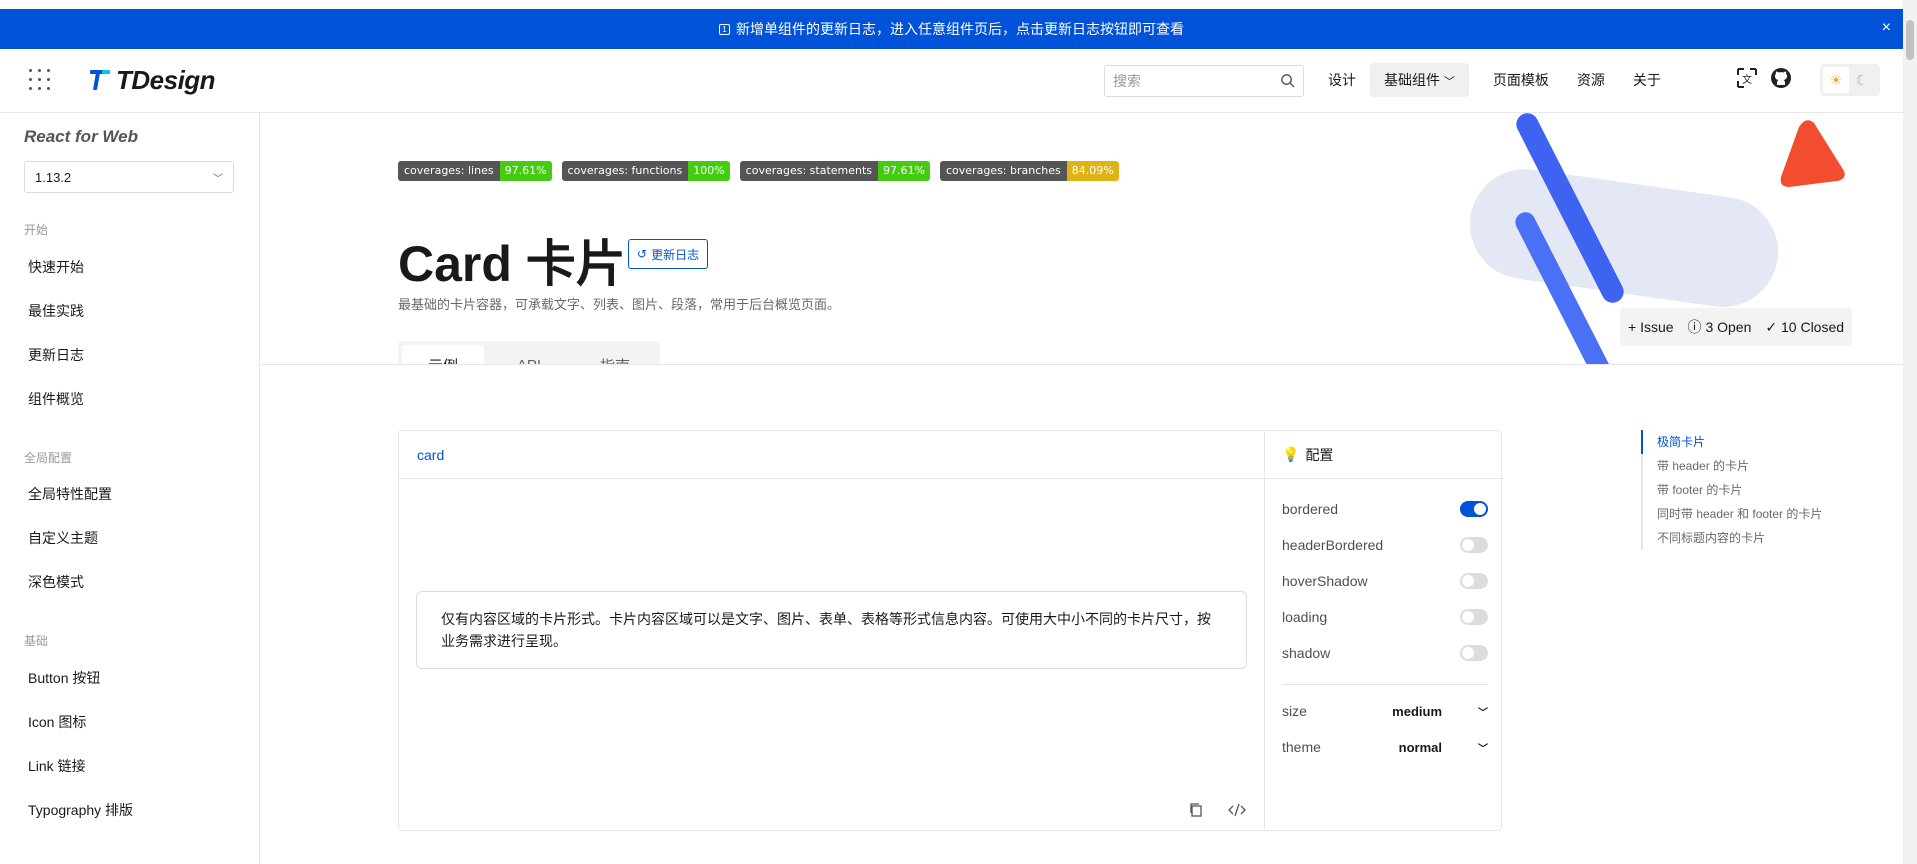  What do you see at coordinates (1732, 466) in the screenshot?
I see `anchor-header-card: 带 header 的卡片` at bounding box center [1732, 466].